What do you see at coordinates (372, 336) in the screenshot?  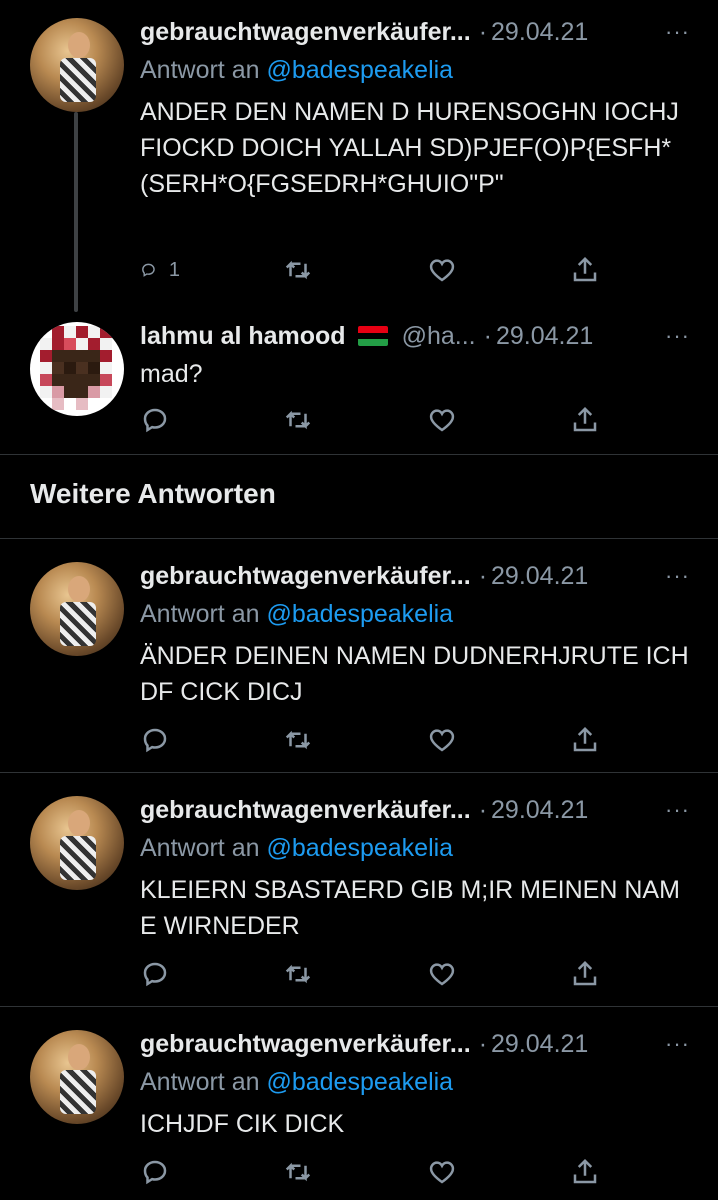 I see `libya-flag-icon` at bounding box center [372, 336].